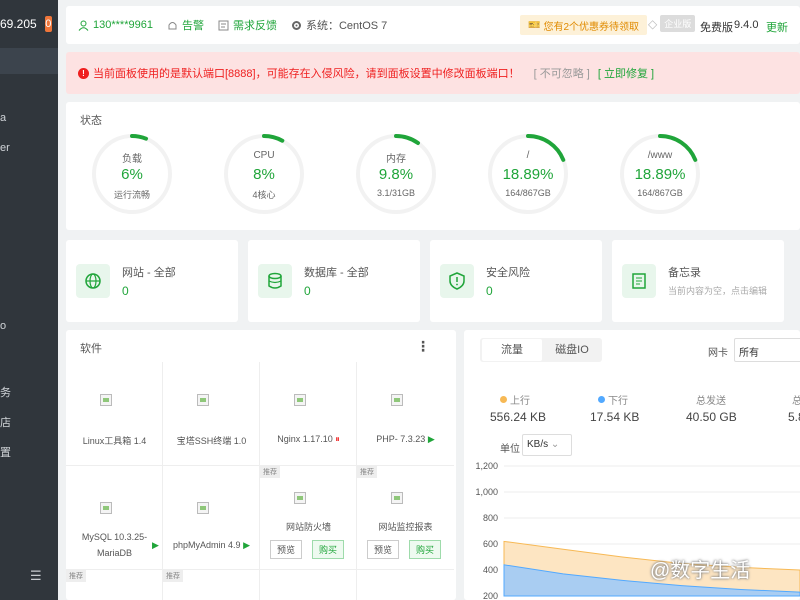  I want to click on sidebar-item-5: 店, so click(5, 422).